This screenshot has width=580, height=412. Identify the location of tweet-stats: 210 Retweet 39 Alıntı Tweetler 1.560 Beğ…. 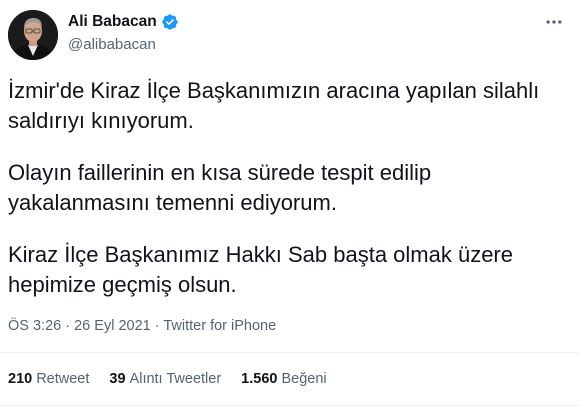
(167, 379).